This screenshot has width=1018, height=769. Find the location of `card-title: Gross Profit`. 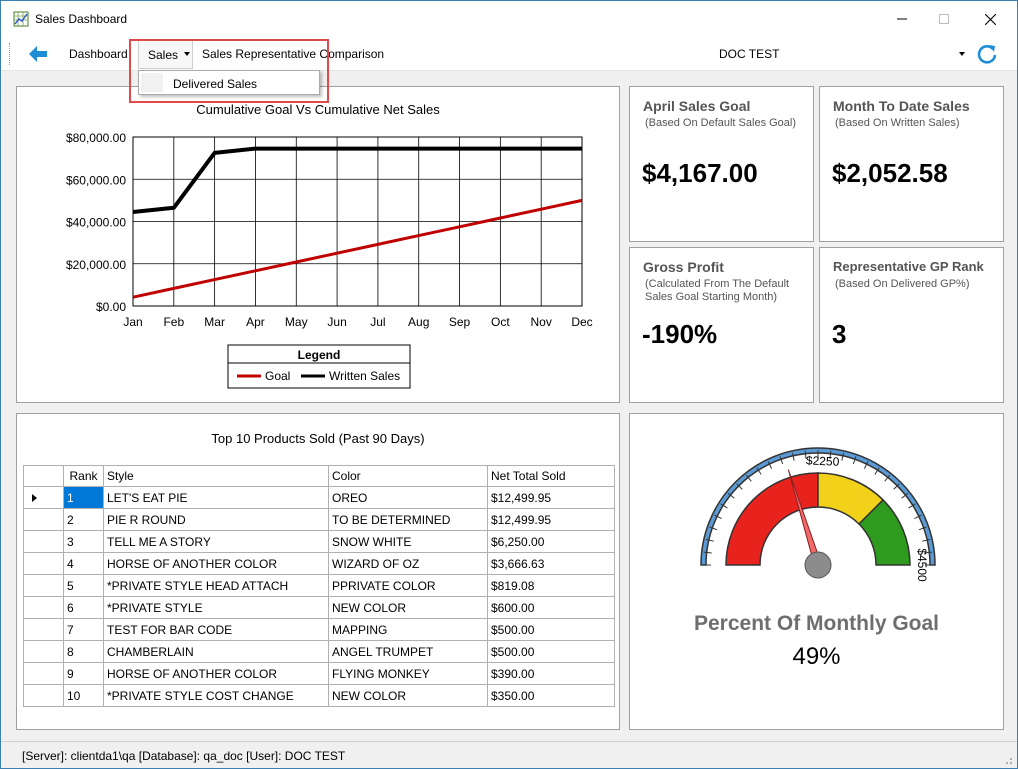

card-title: Gross Profit is located at coordinates (683, 267).